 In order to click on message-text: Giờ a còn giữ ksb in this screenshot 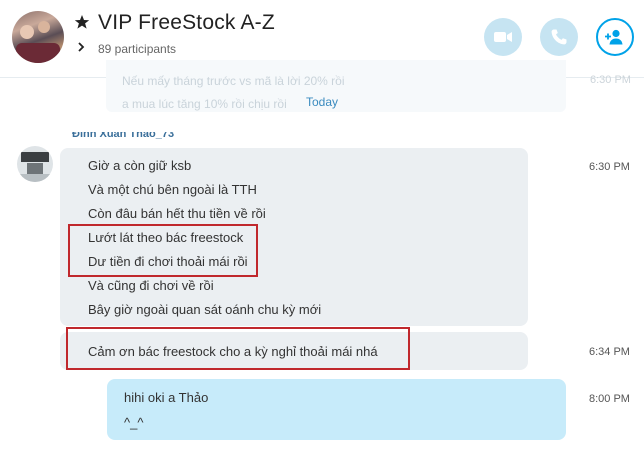, I will do `click(140, 165)`.